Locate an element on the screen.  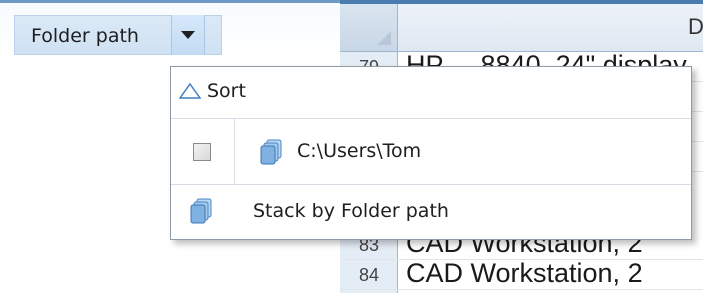
stack-by-menu-item: Stack by Folder path is located at coordinates (431, 212).